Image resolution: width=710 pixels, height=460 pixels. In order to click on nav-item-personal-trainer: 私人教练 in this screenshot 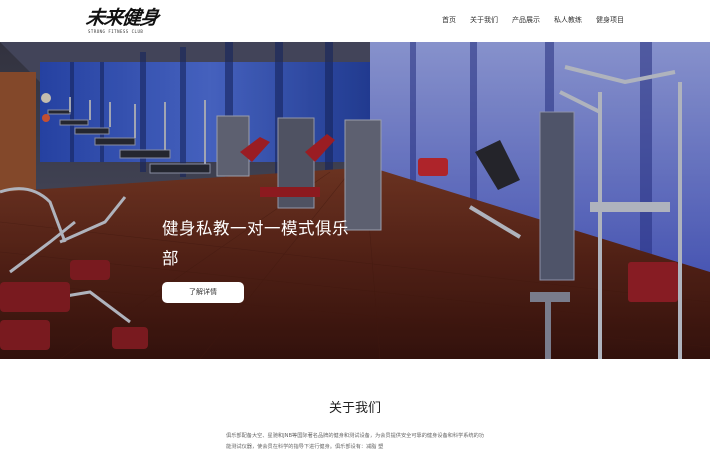, I will do `click(568, 20)`.